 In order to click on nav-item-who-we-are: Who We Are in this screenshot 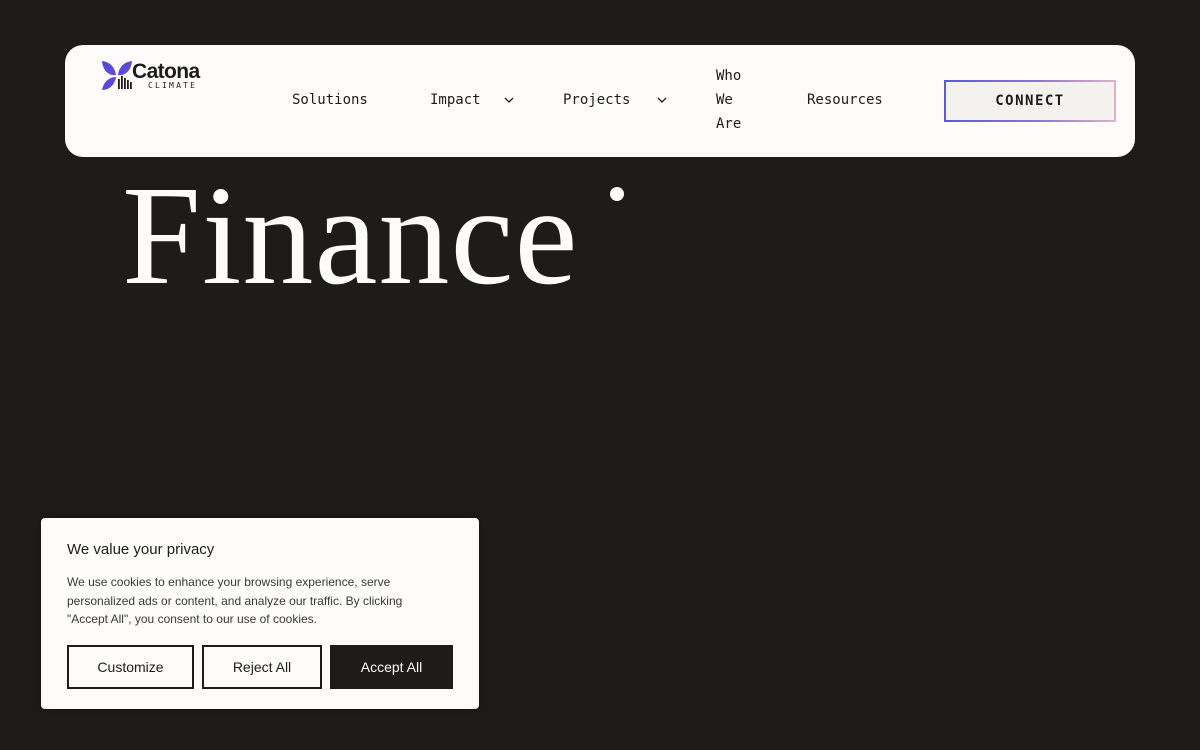, I will do `click(736, 100)`.